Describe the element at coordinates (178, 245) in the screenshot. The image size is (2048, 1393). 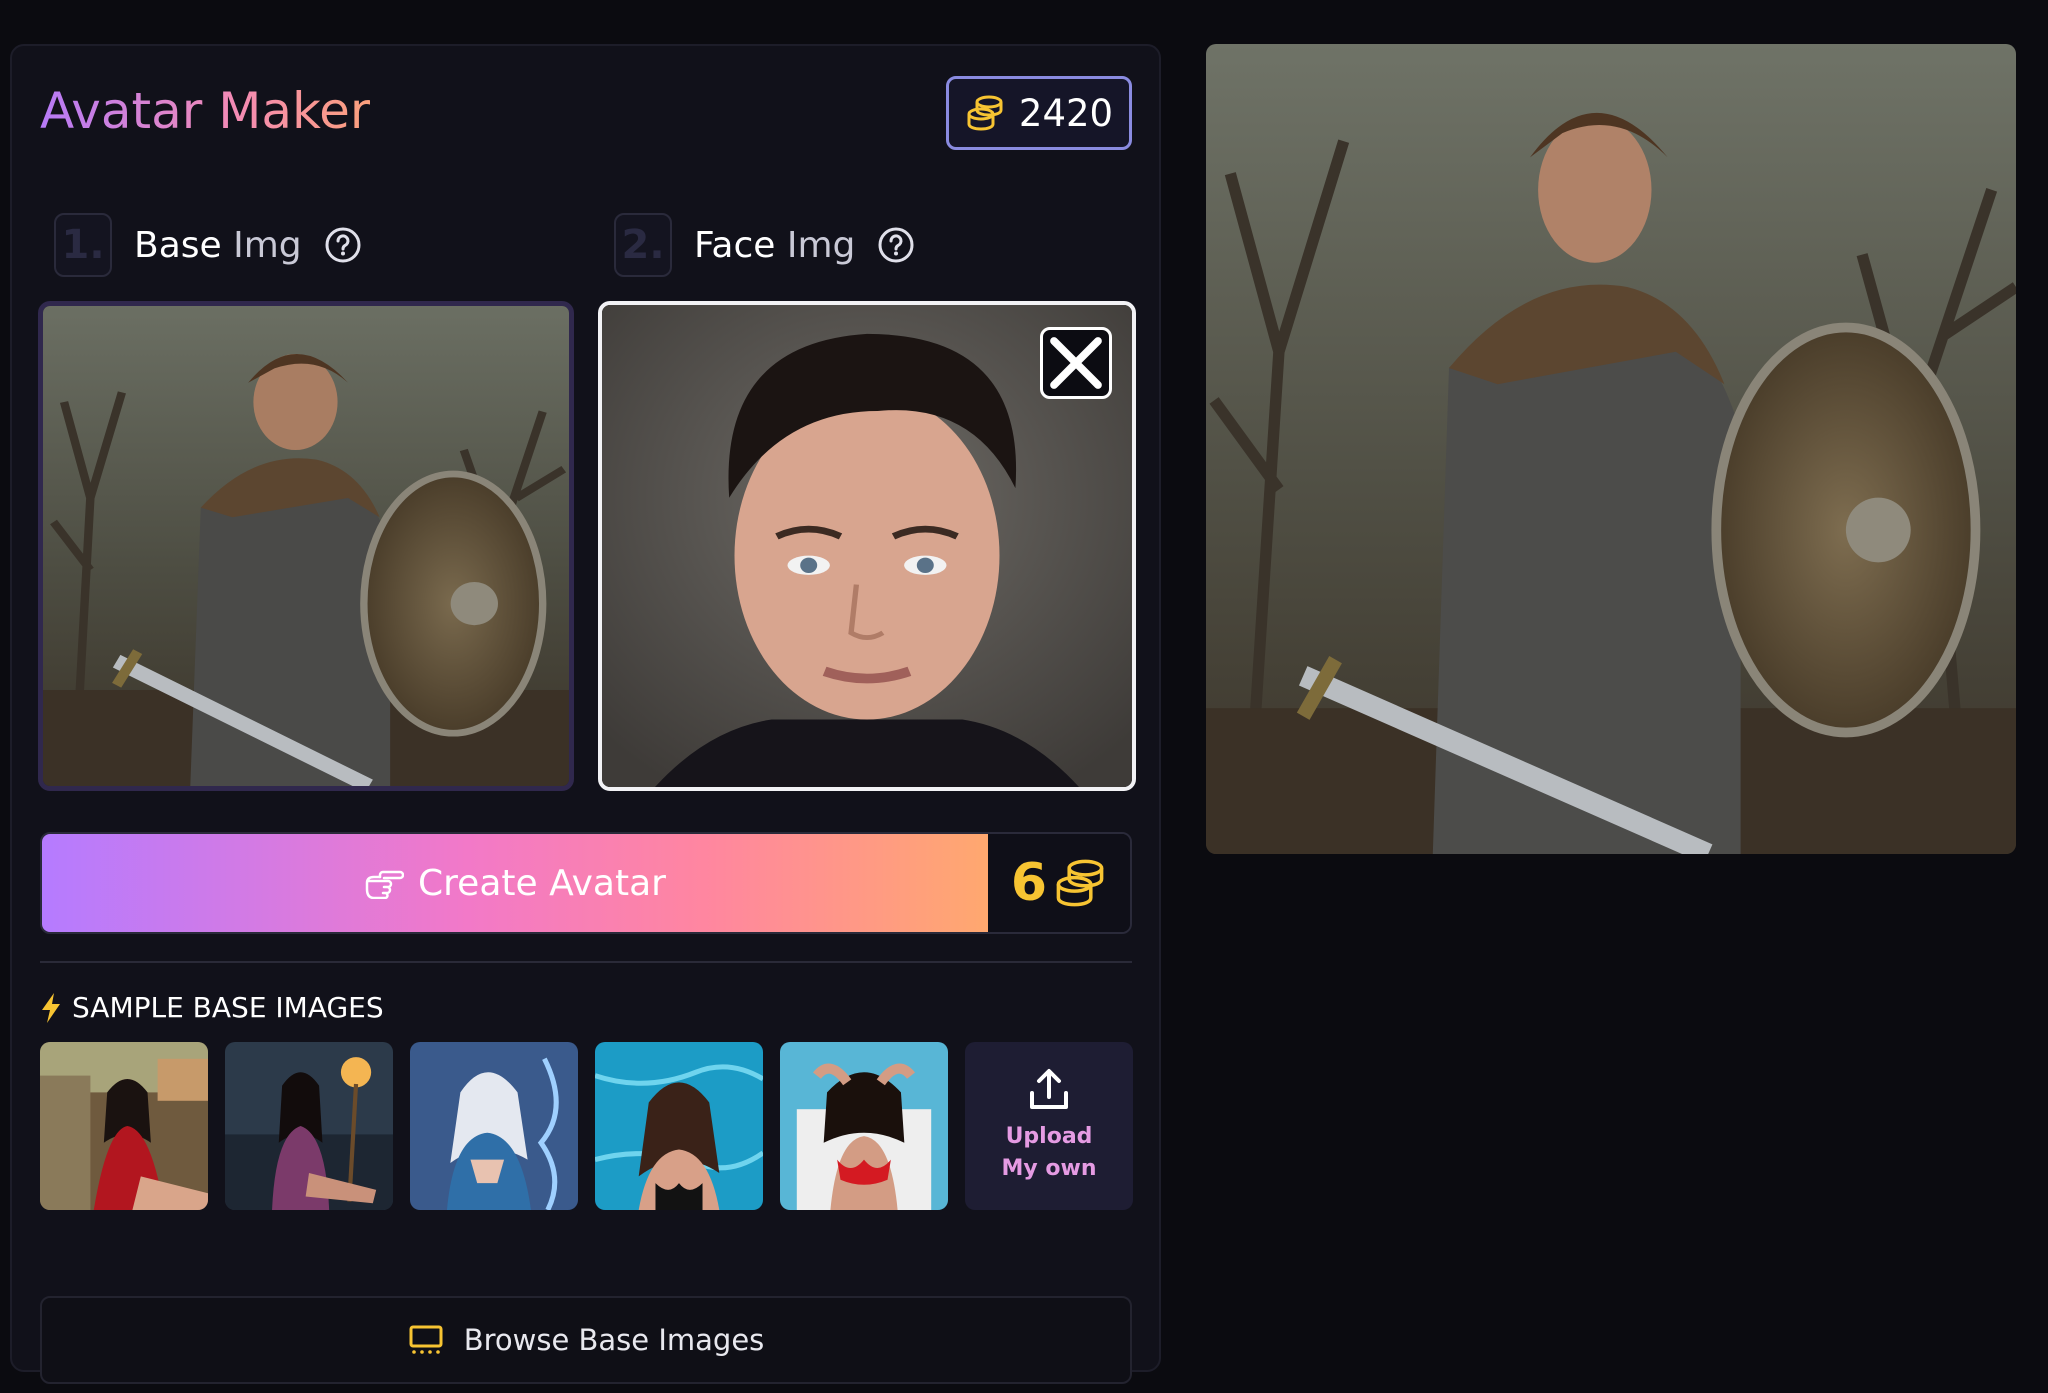
I see `step-label-main: Base` at that location.